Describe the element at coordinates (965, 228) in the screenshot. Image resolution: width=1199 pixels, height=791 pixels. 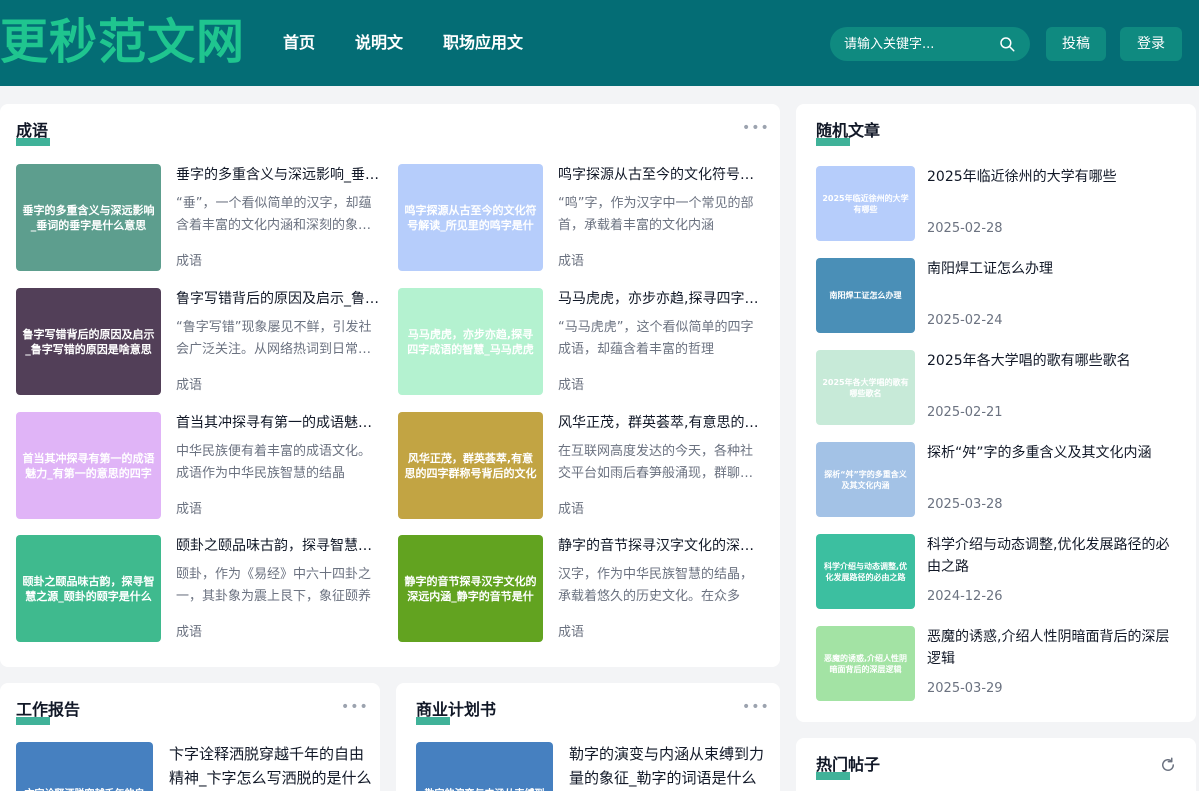
I see `random-article-date: 2025-02-28` at that location.